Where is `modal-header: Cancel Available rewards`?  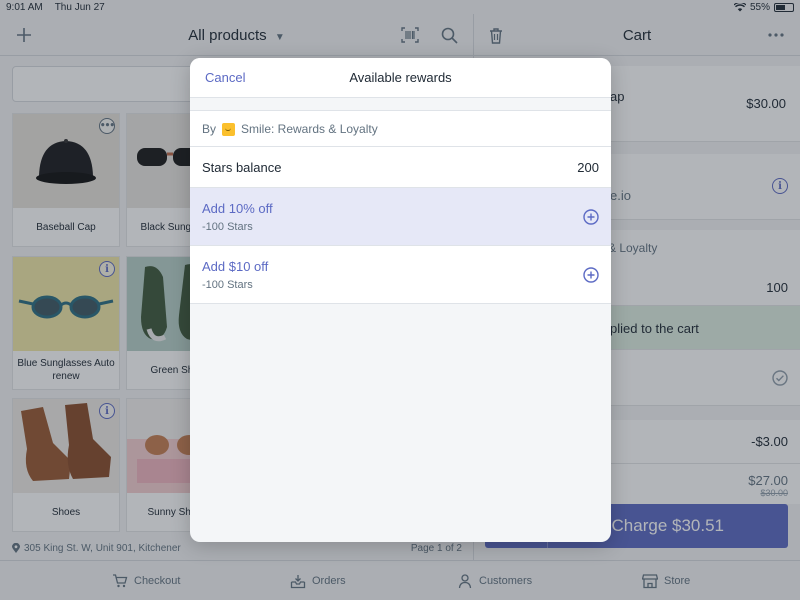 modal-header: Cancel Available rewards is located at coordinates (400, 78).